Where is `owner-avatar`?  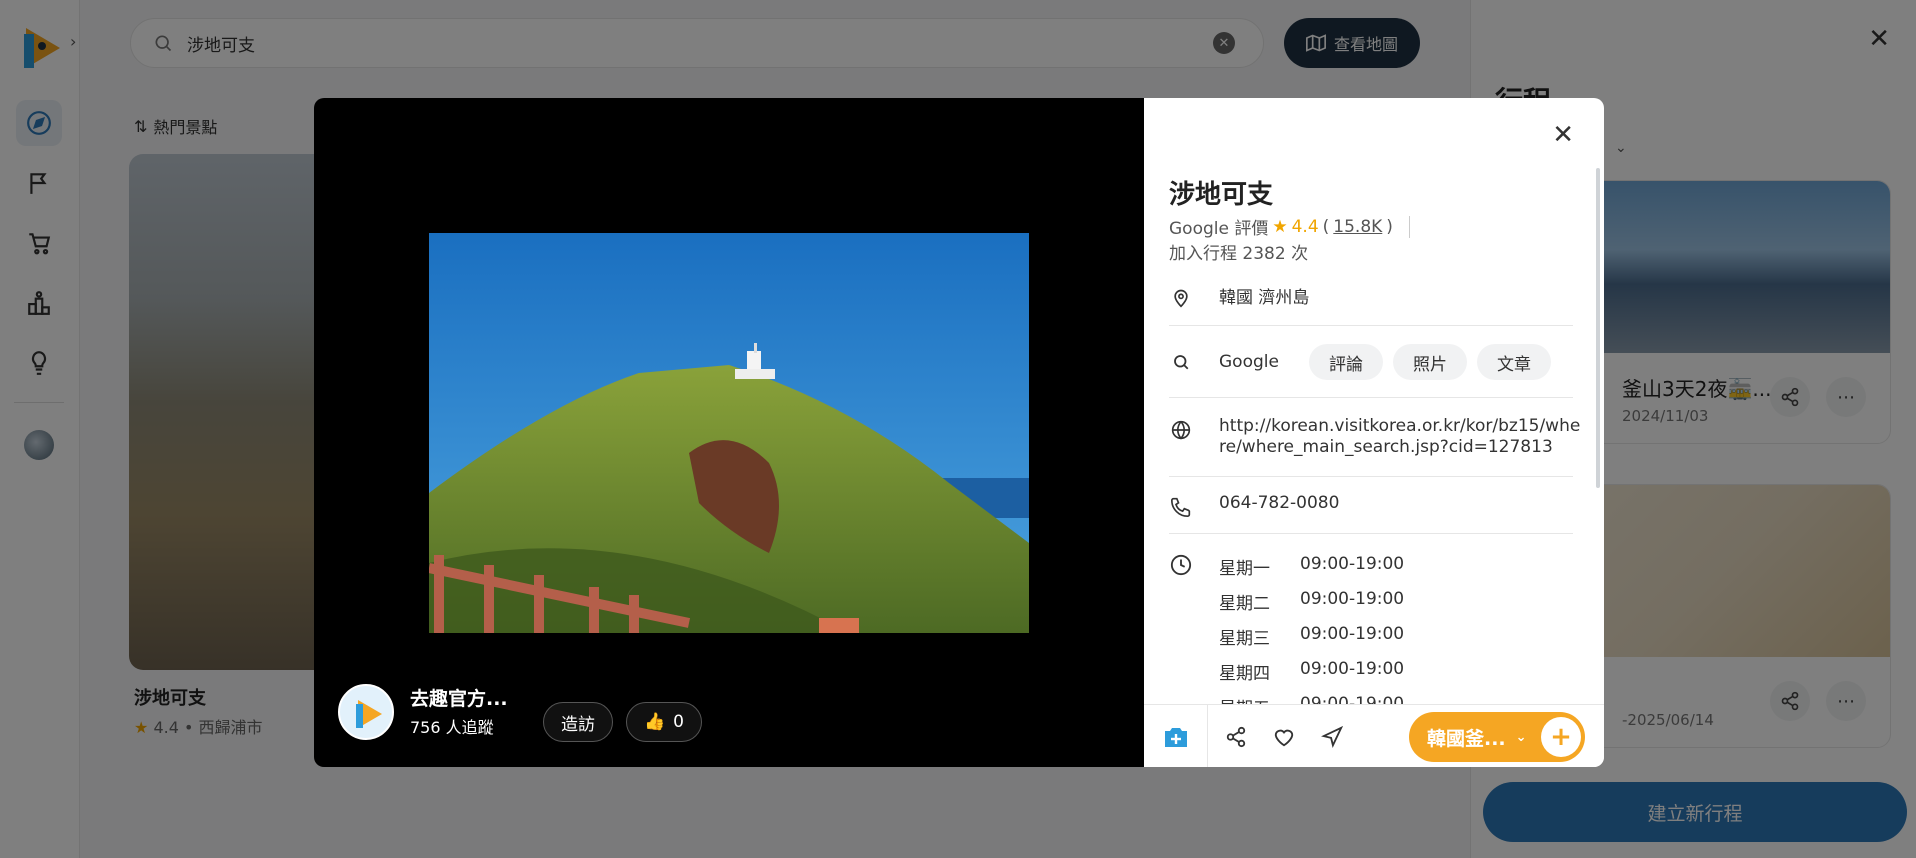 owner-avatar is located at coordinates (366, 712).